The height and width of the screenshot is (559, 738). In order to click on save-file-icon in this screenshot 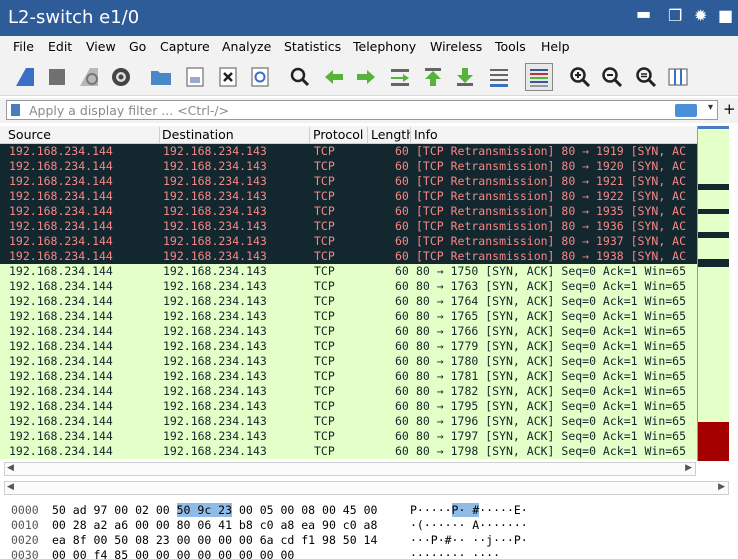, I will do `click(195, 77)`.